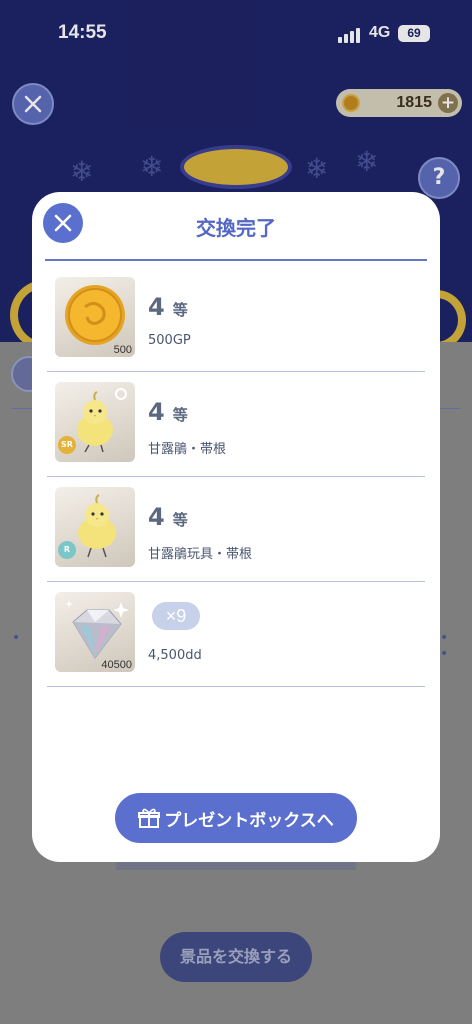  Describe the element at coordinates (236, 529) in the screenshot. I see `prize-item: R 4 等 甘露鵑玩具・帯根` at that location.